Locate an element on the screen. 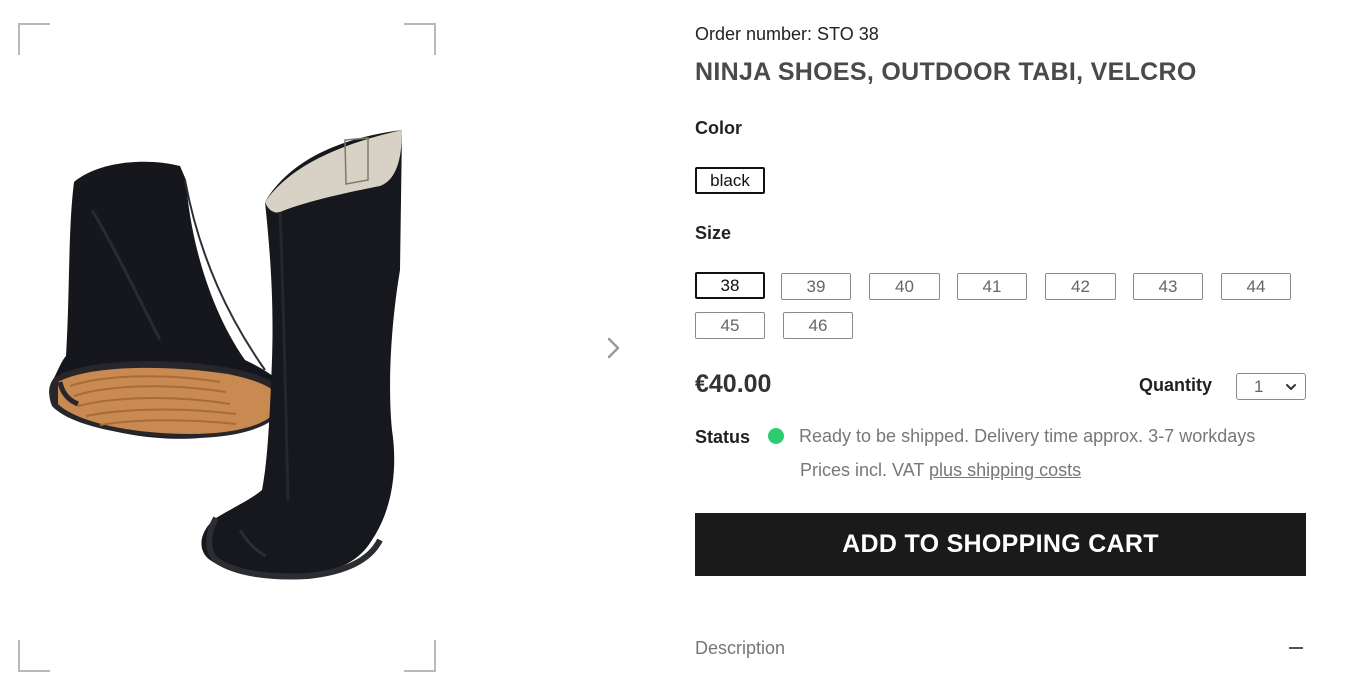 The height and width of the screenshot is (684, 1349). description-toggle: Description is located at coordinates (1000, 648).